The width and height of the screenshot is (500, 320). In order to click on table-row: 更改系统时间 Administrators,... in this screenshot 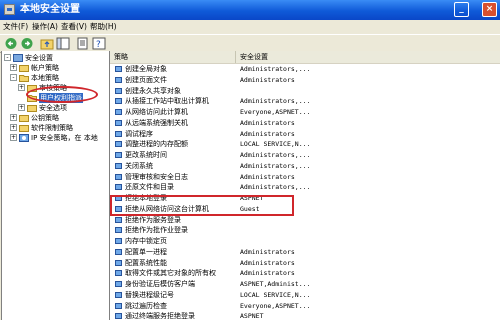, I will do `click(305, 155)`.